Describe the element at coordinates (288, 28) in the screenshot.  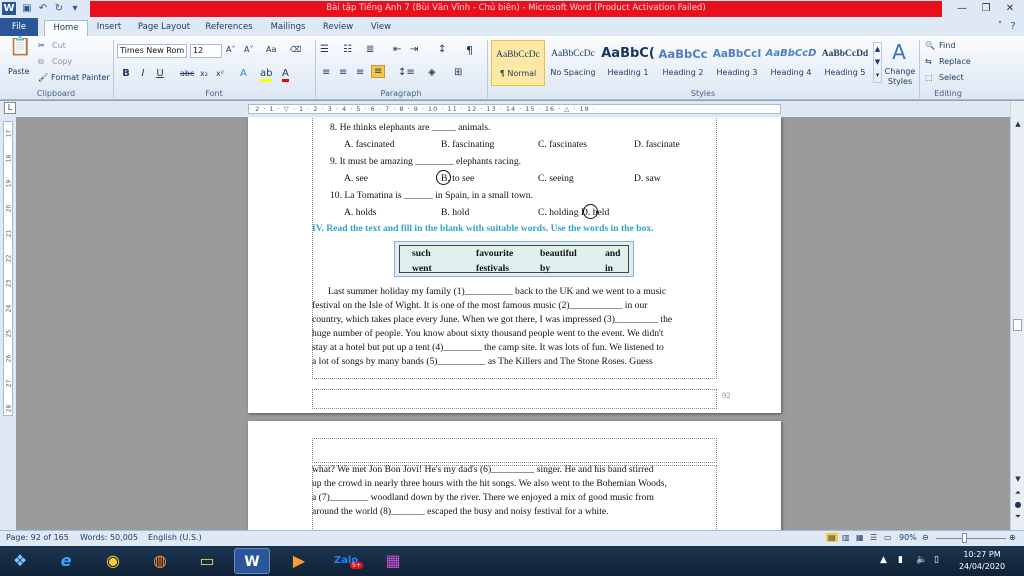
I see `tab-mailings: Mailings` at that location.